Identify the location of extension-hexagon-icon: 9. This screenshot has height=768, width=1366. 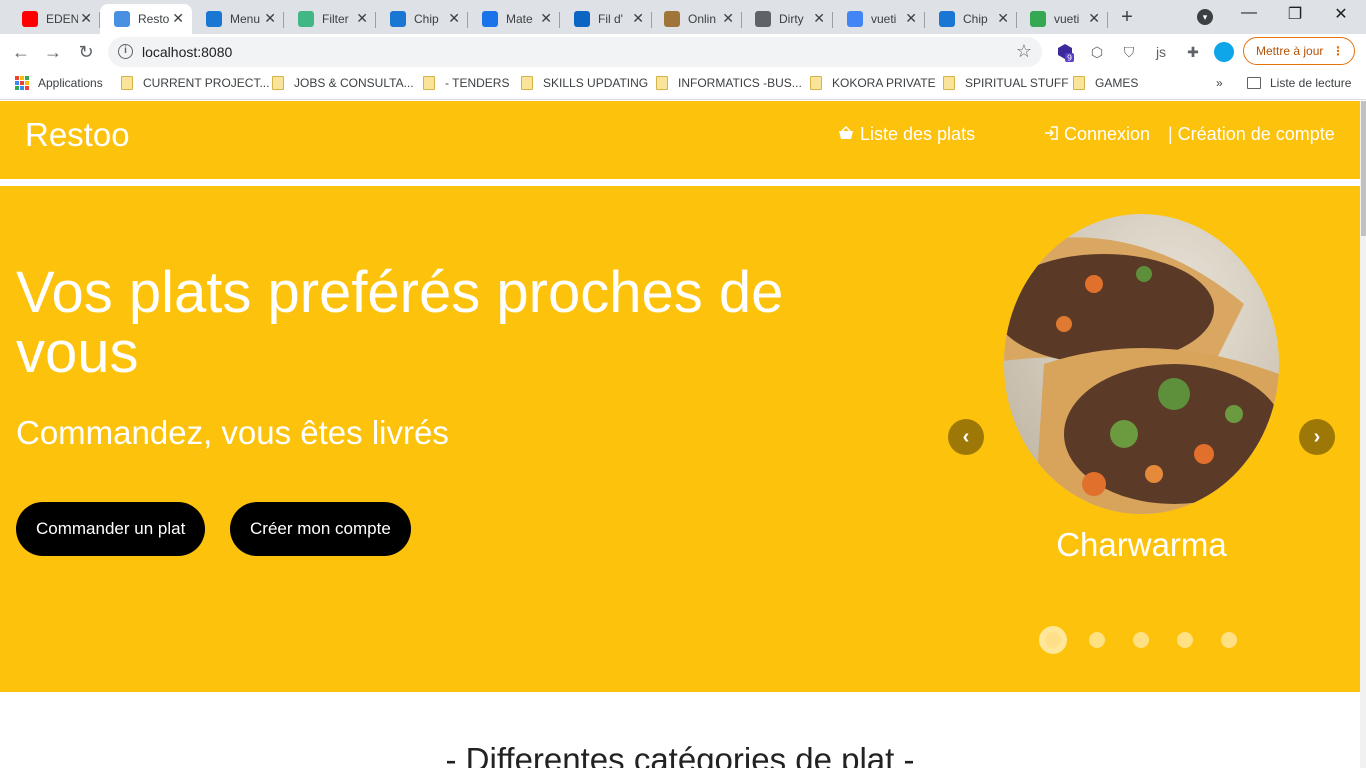
(1066, 52).